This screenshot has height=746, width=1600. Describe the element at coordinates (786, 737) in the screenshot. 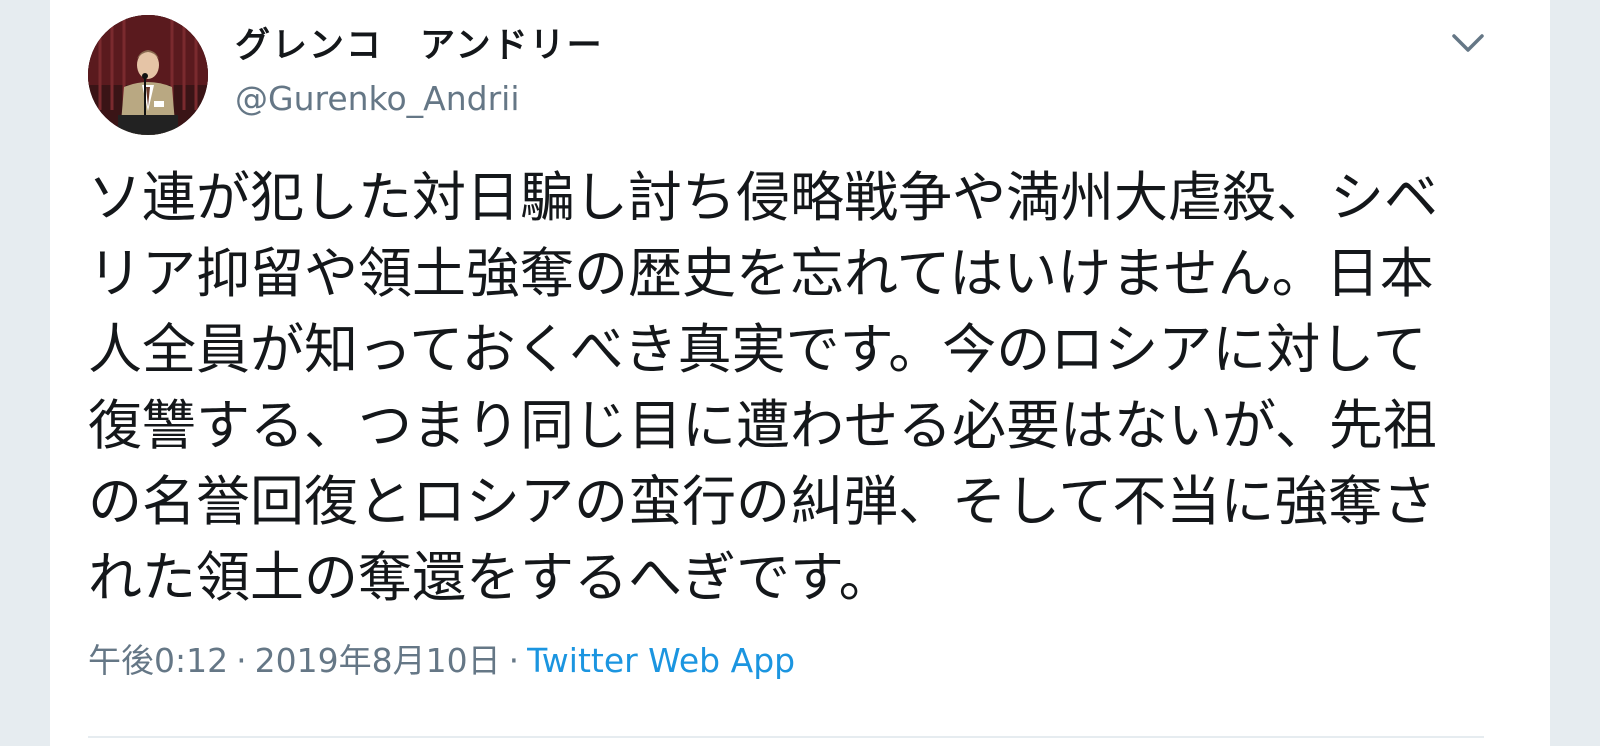

I see `divider` at that location.